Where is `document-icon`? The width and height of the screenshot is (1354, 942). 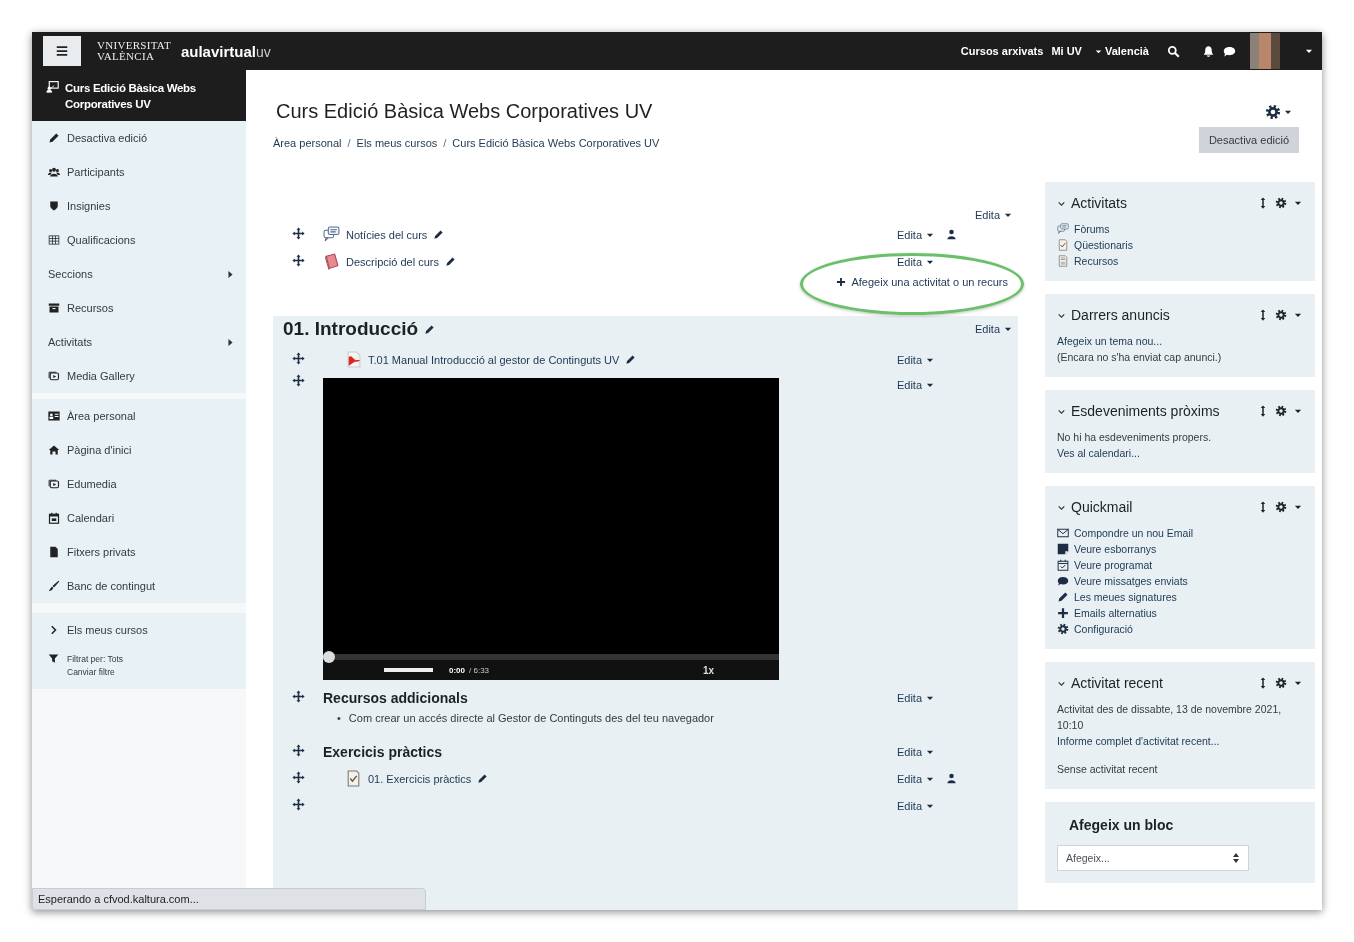 document-icon is located at coordinates (1063, 261).